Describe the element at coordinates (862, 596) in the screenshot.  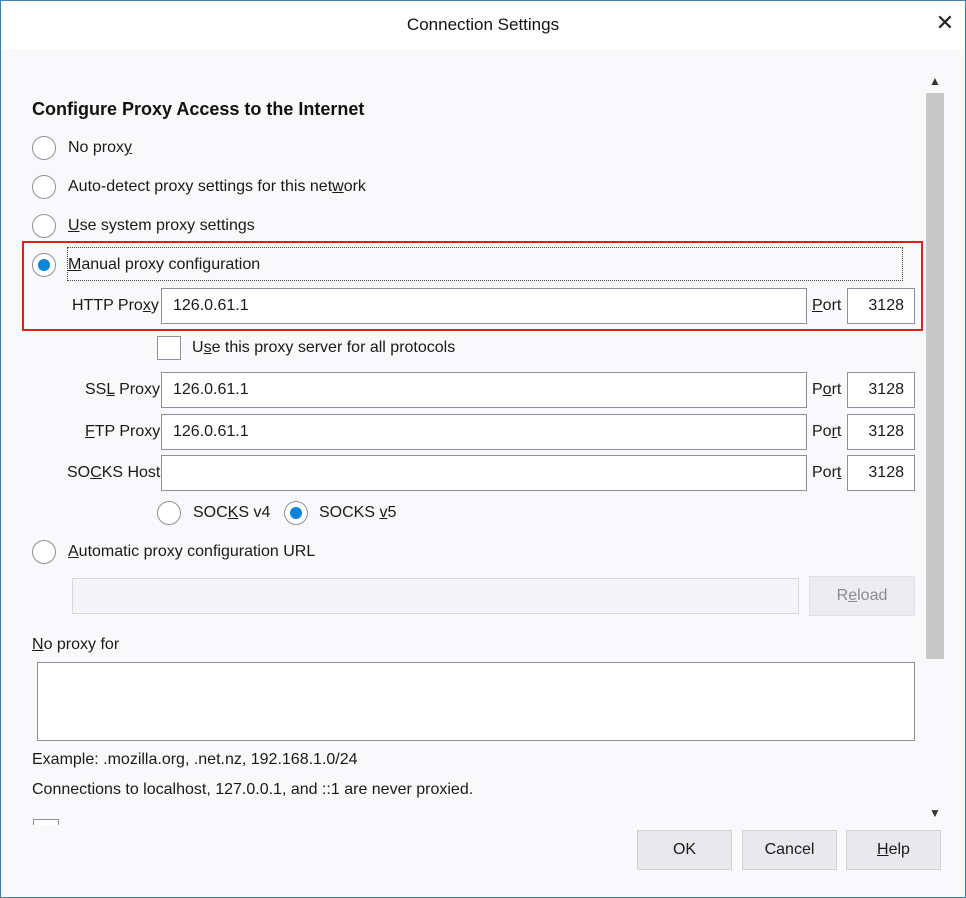
I see `reload-button: Re load` at that location.